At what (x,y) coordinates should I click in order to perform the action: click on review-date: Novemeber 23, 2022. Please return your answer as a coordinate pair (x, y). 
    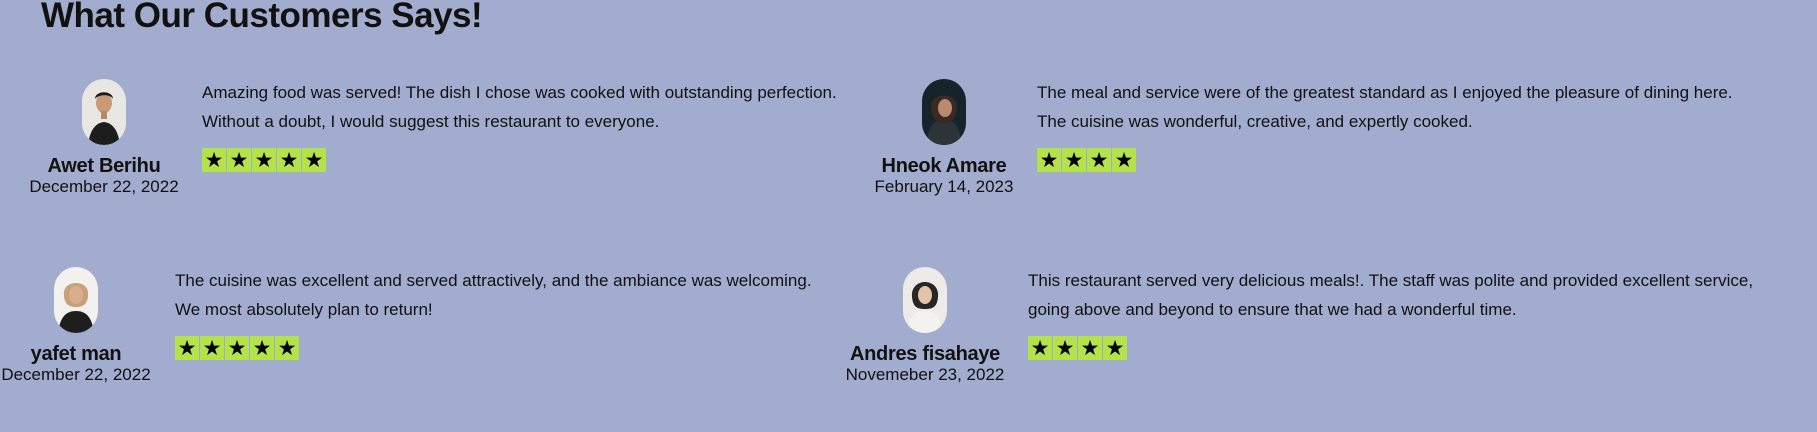
    Looking at the image, I should click on (925, 374).